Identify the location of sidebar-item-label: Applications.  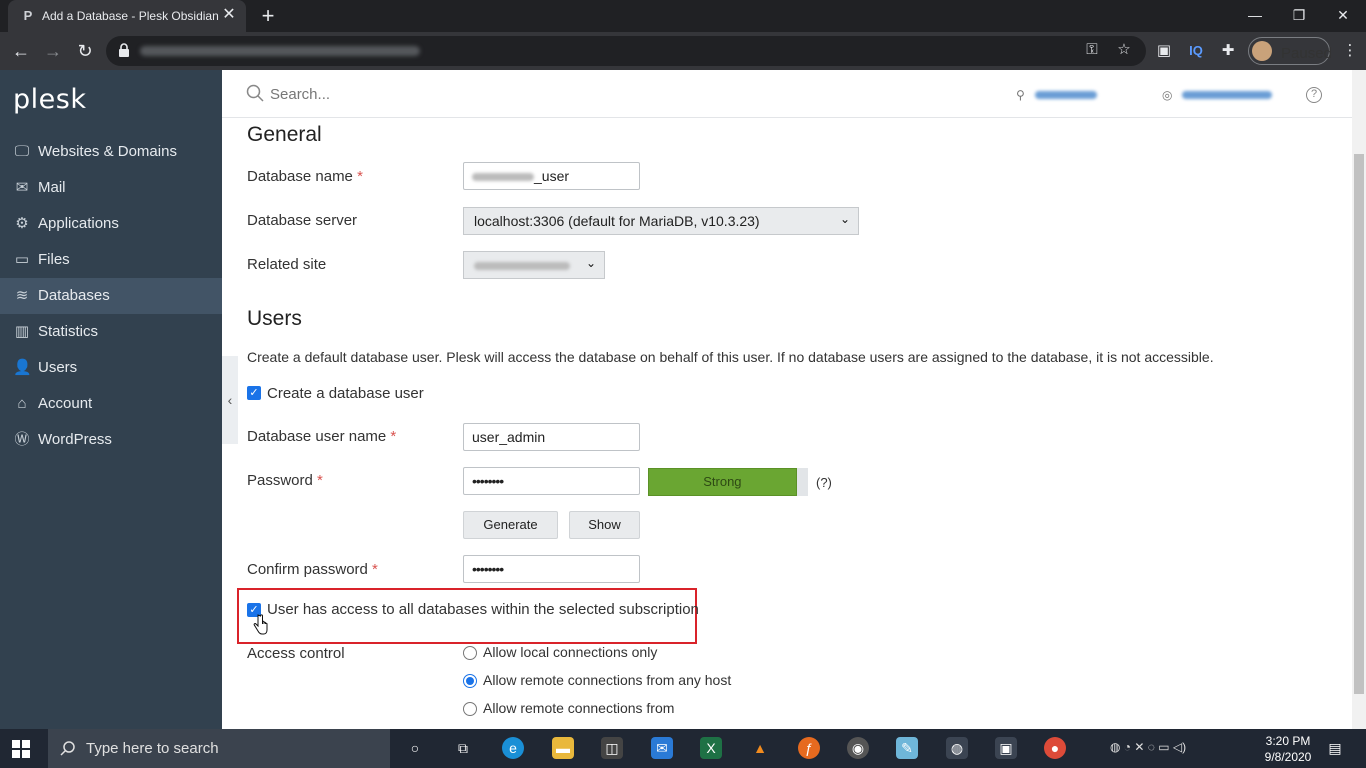
(78, 223).